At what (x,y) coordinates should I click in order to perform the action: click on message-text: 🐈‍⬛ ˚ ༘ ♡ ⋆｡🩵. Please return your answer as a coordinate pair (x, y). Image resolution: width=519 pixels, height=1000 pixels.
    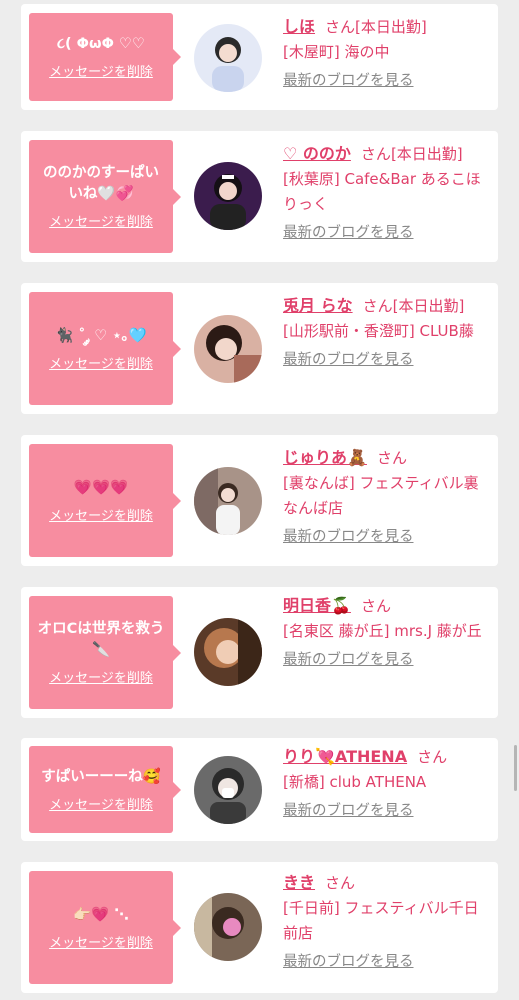
    Looking at the image, I should click on (101, 335).